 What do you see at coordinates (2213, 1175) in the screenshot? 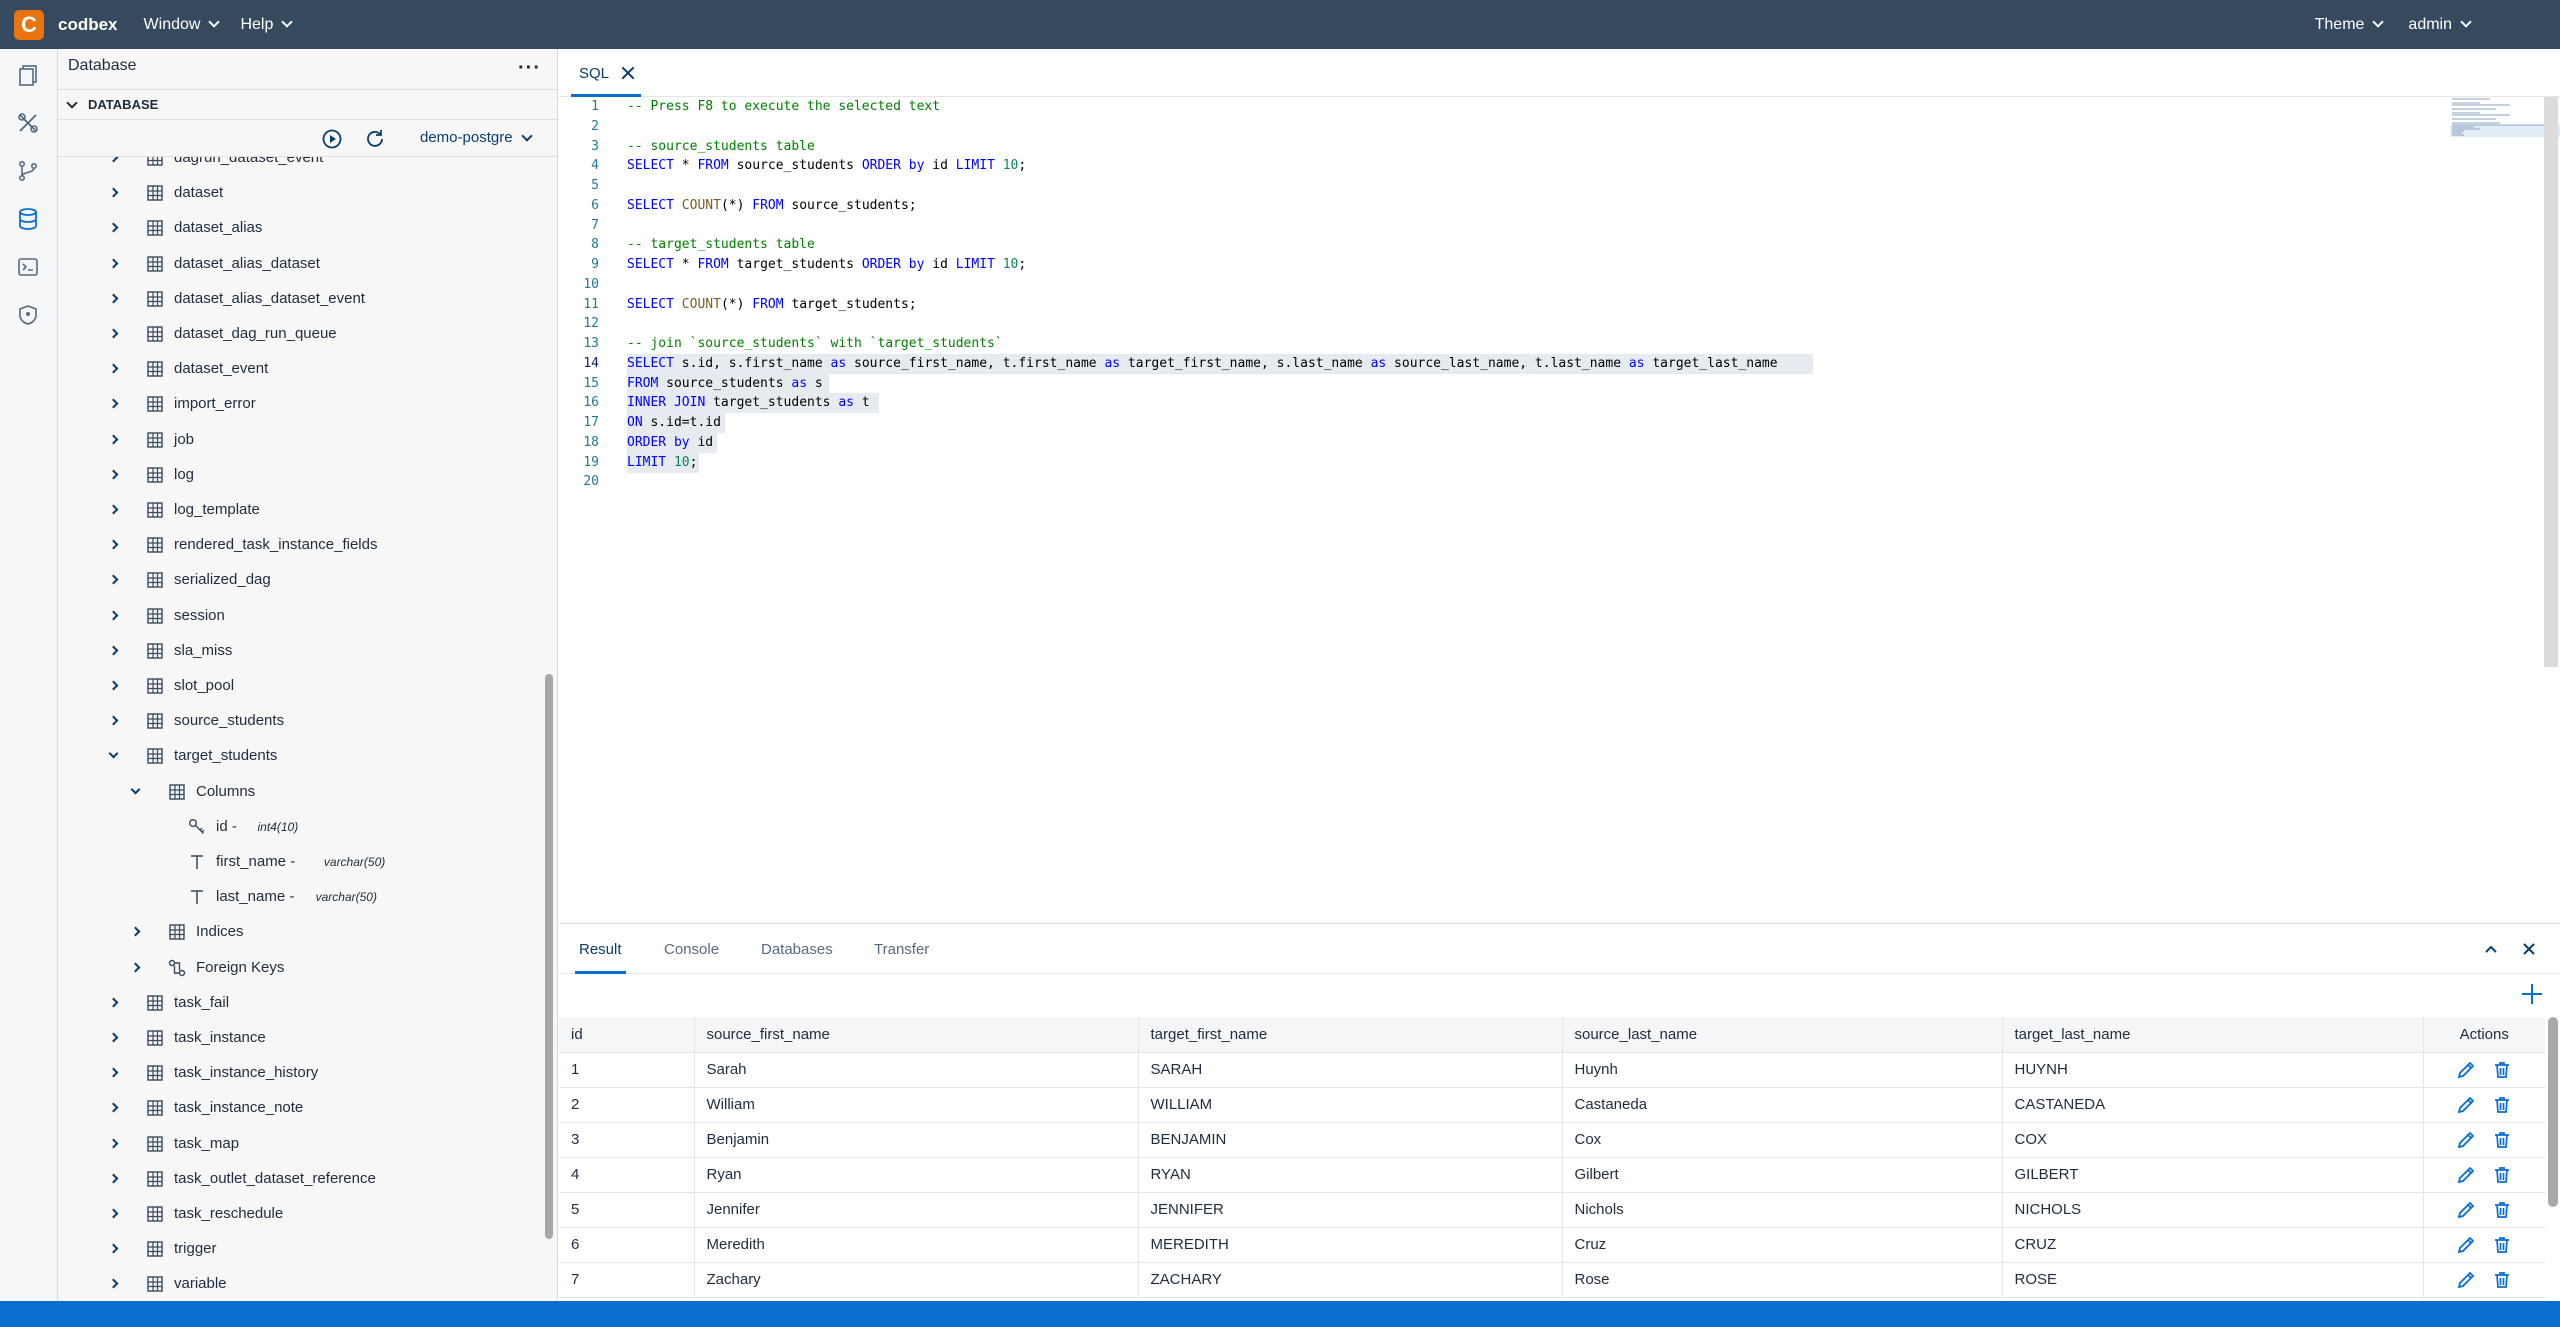
I see `table-cell: GILBERT` at bounding box center [2213, 1175].